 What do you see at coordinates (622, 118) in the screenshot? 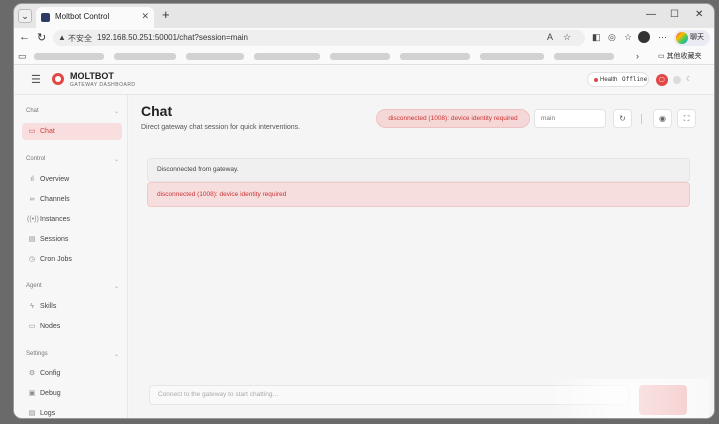
I see `refresh-button: ↻` at bounding box center [622, 118].